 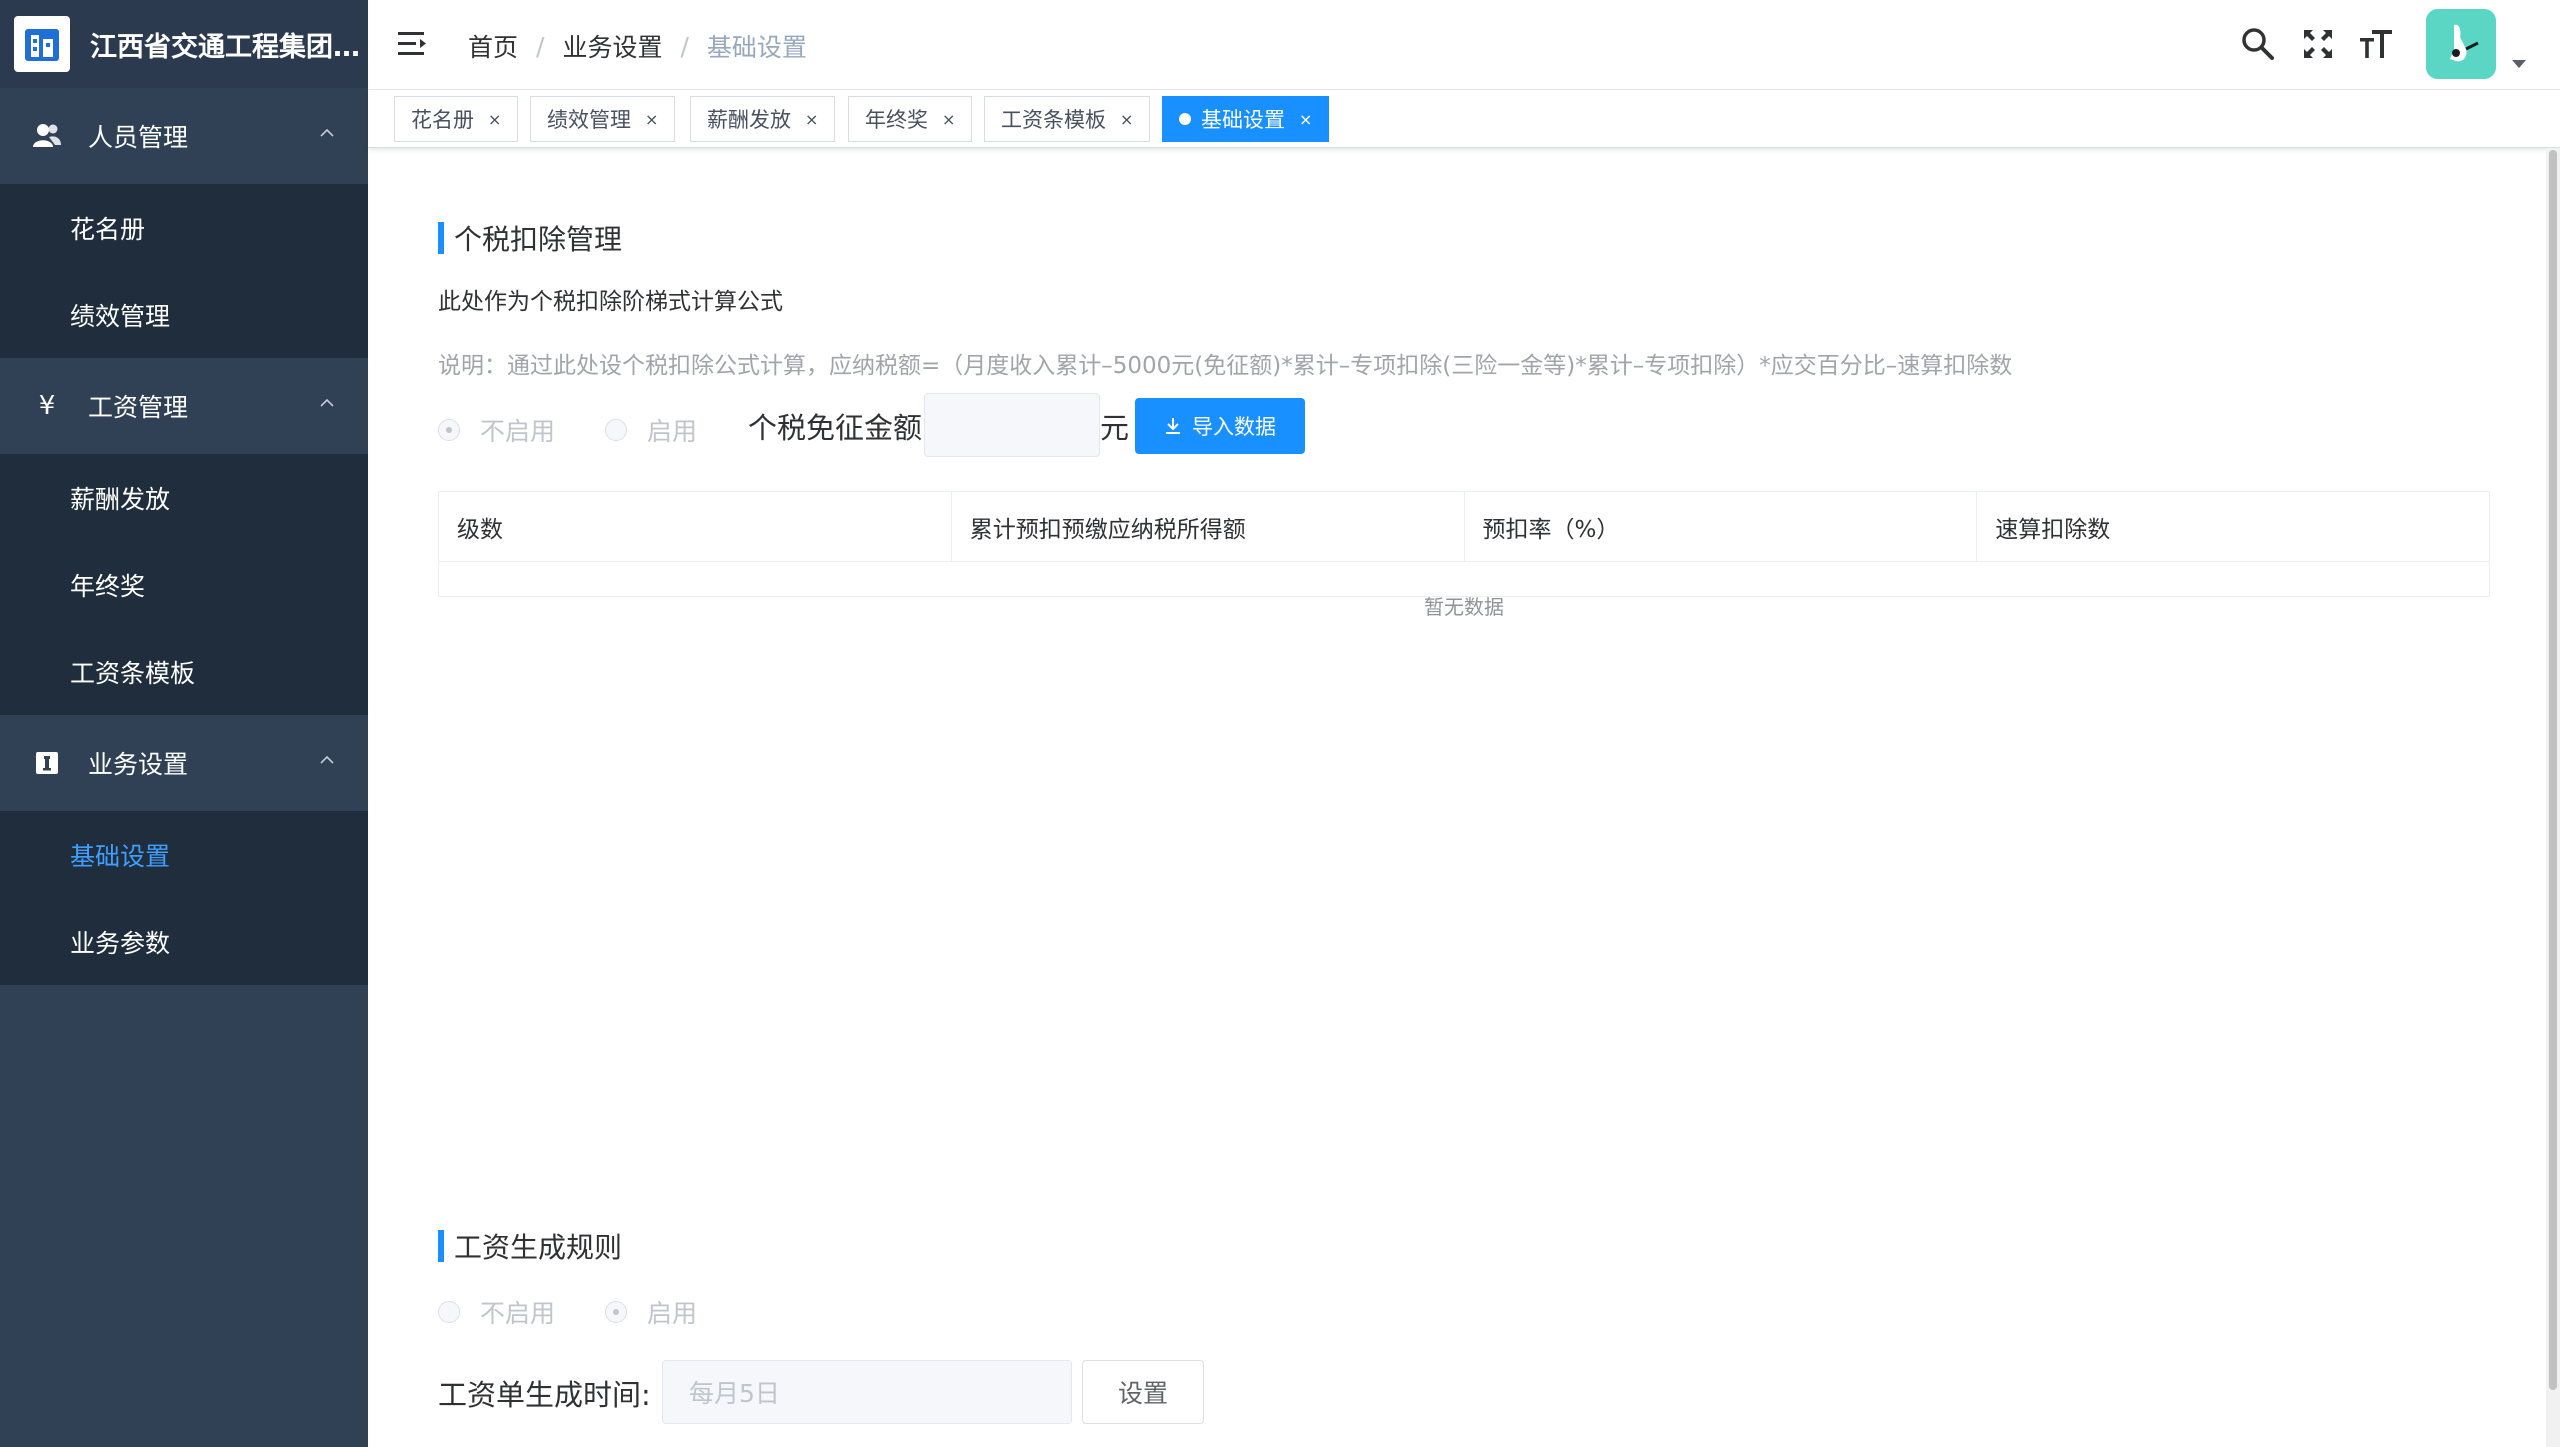 I want to click on font-size-icon, so click(x=2376, y=44).